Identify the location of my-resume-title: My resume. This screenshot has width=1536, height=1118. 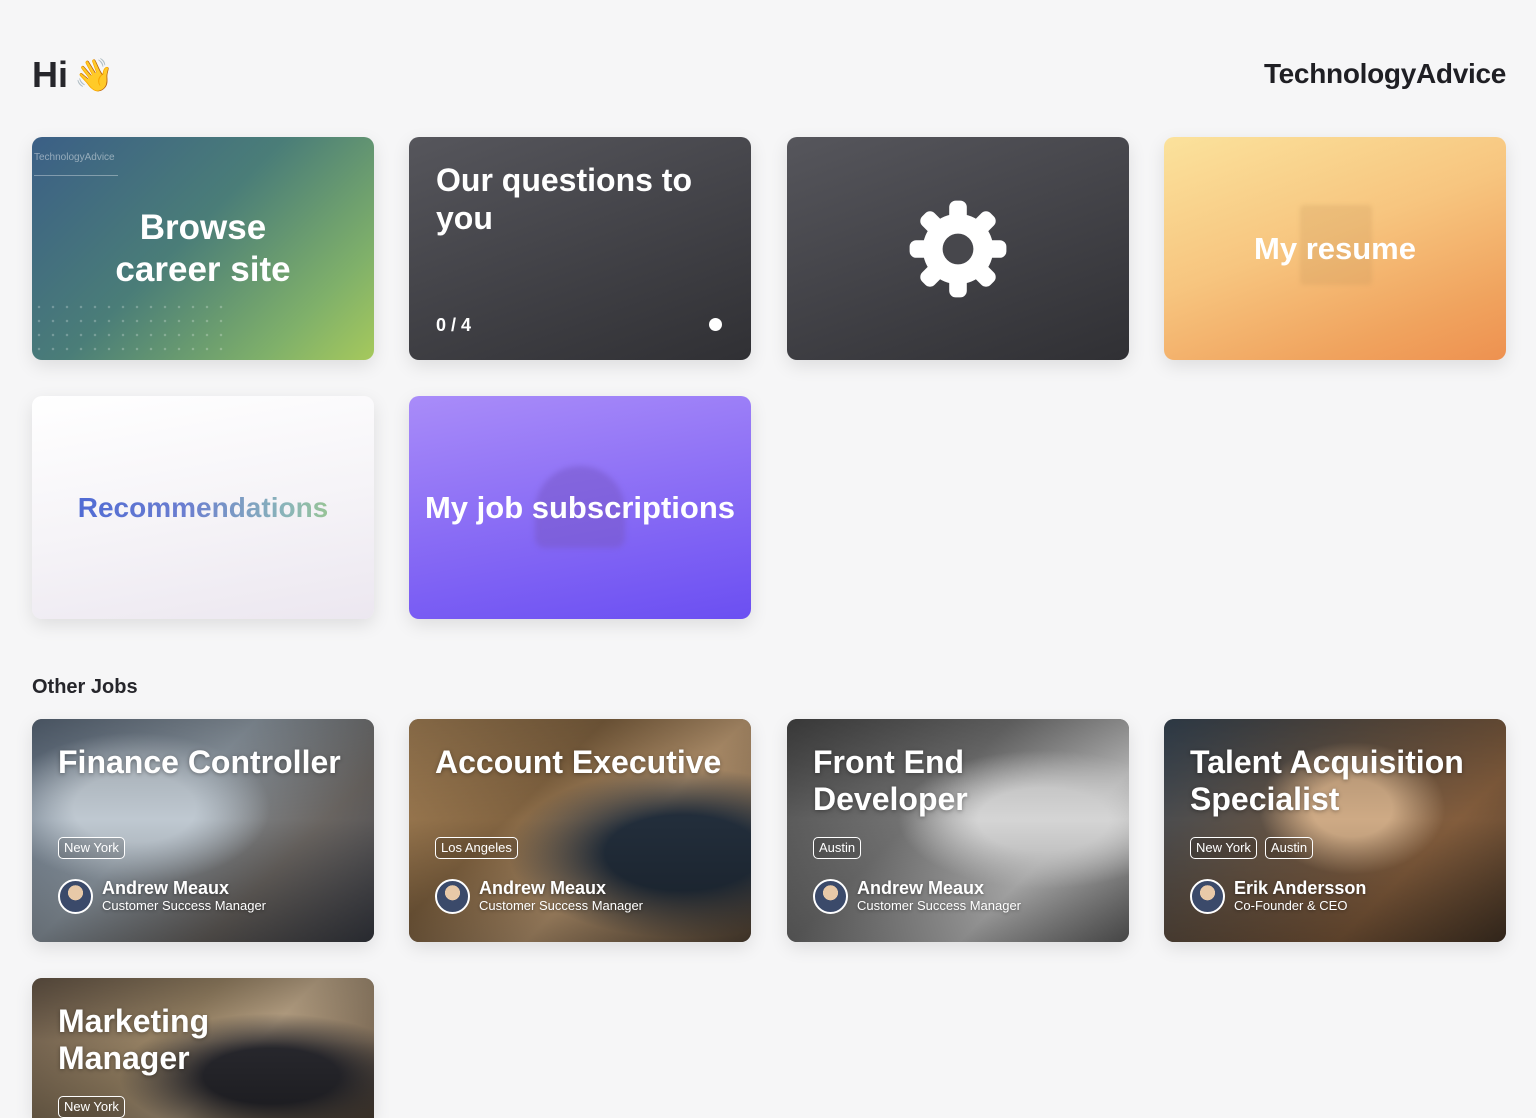
(1335, 248).